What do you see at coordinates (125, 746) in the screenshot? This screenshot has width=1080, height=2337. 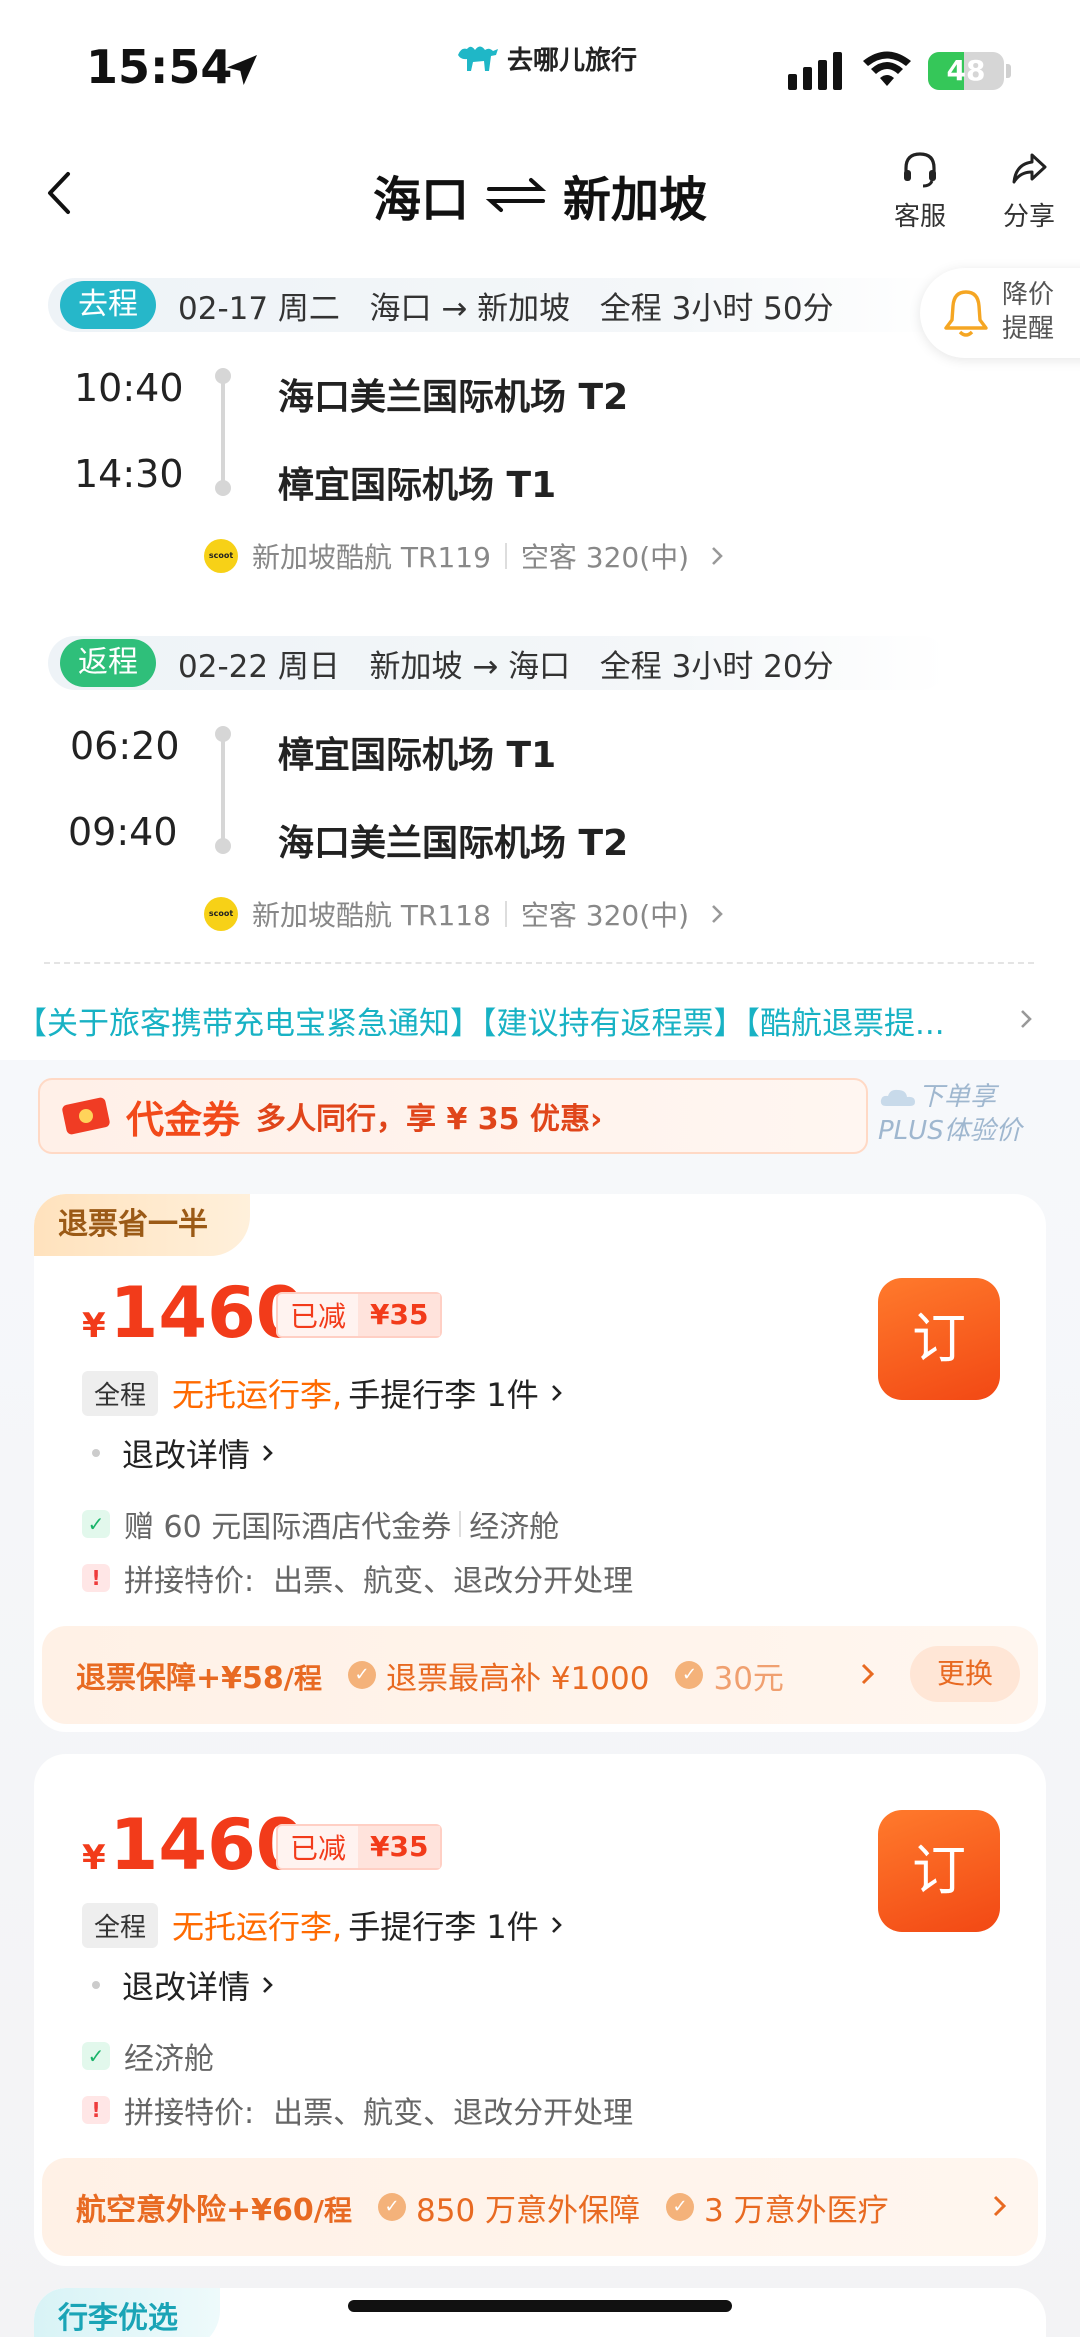 I see `return-depart-time: 06:20` at bounding box center [125, 746].